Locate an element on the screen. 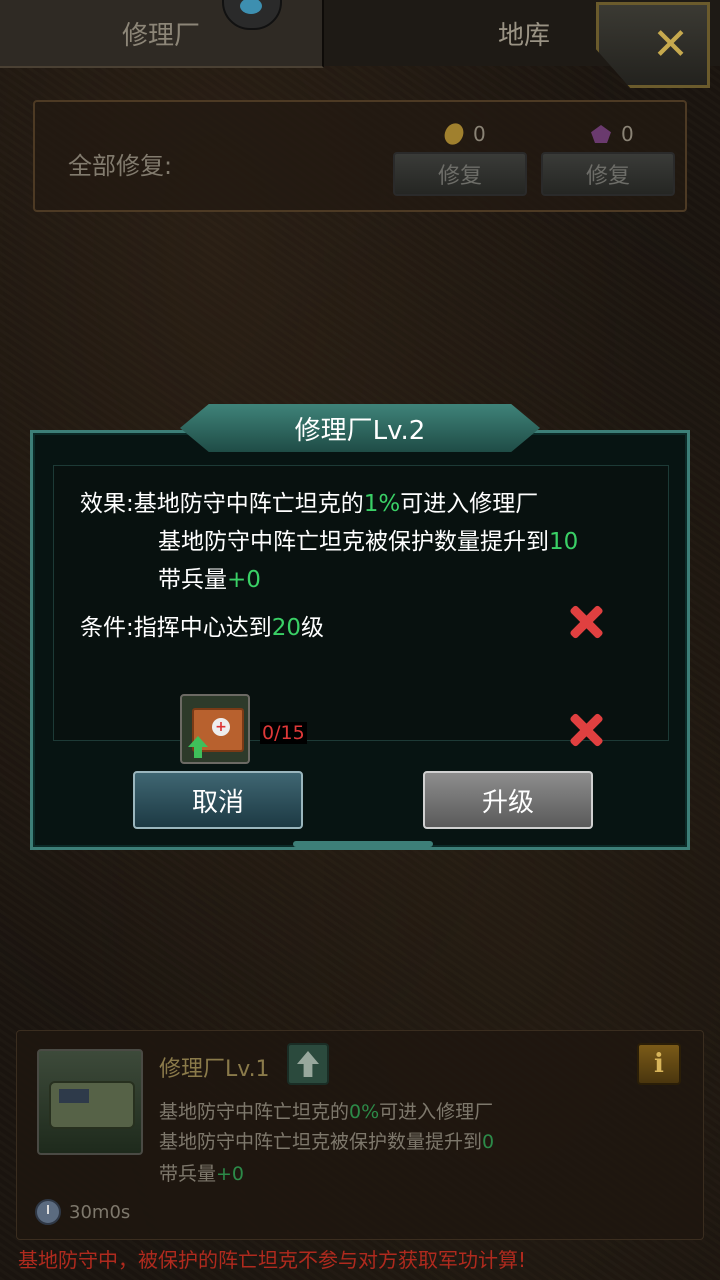 This screenshot has height=1280, width=720. repair-factory-thumbnail is located at coordinates (90, 1102).